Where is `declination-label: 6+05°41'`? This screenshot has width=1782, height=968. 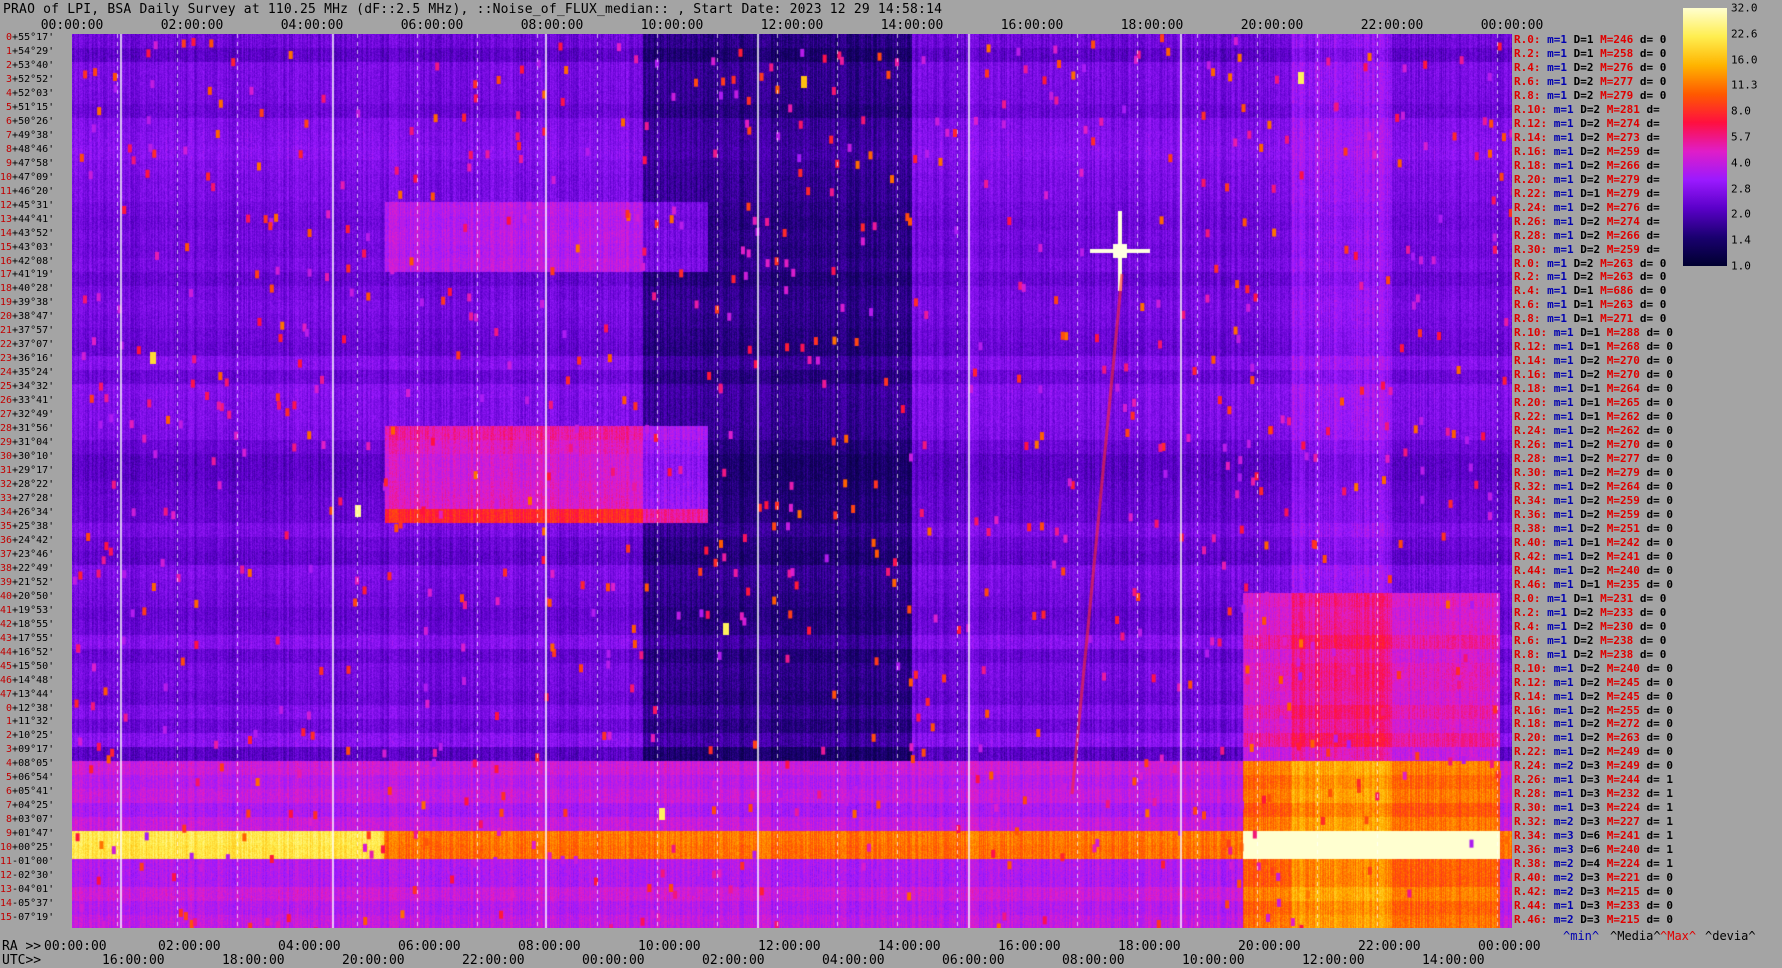
declination-label: 6+05°41' is located at coordinates (27, 792).